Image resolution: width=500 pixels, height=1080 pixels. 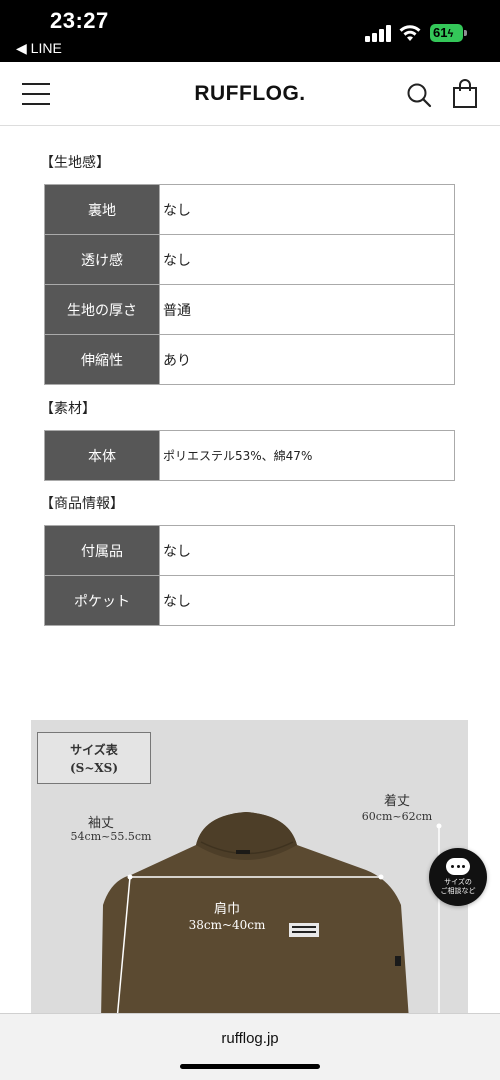 I want to click on status-time: 23:27, so click(x=79, y=20).